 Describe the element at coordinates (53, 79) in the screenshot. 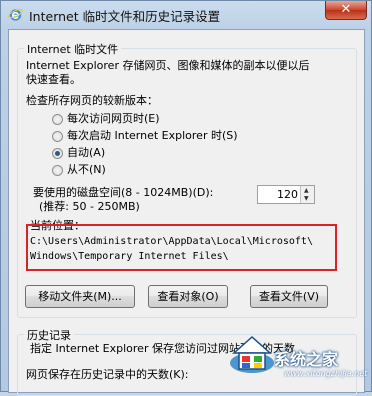

I see `temp-files-description-2: 快速查看。` at that location.